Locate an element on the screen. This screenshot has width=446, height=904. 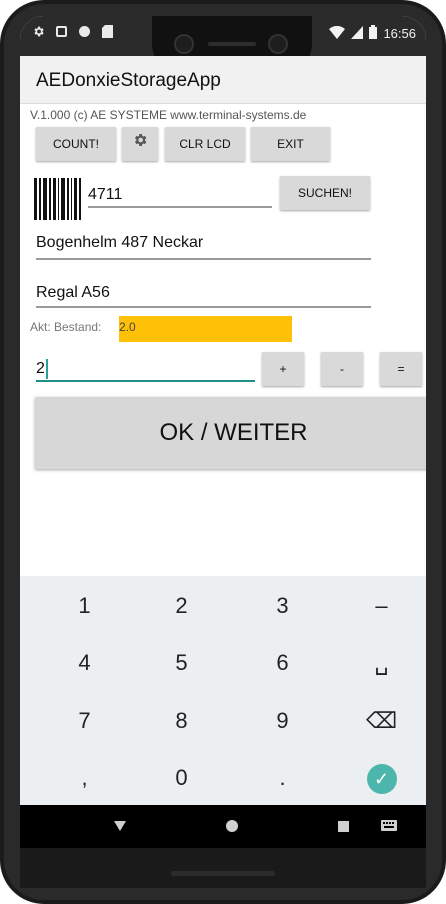
key-period: . is located at coordinates (282, 777).